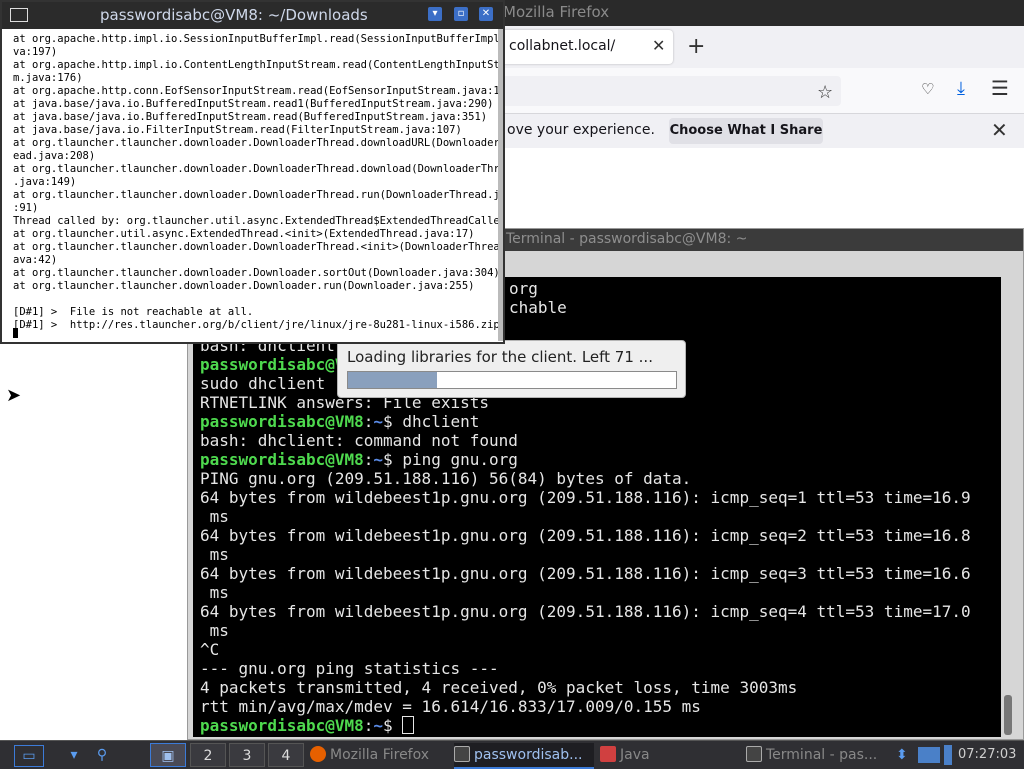 The height and width of the screenshot is (769, 1024). I want to click on loading-progress-bar, so click(512, 380).